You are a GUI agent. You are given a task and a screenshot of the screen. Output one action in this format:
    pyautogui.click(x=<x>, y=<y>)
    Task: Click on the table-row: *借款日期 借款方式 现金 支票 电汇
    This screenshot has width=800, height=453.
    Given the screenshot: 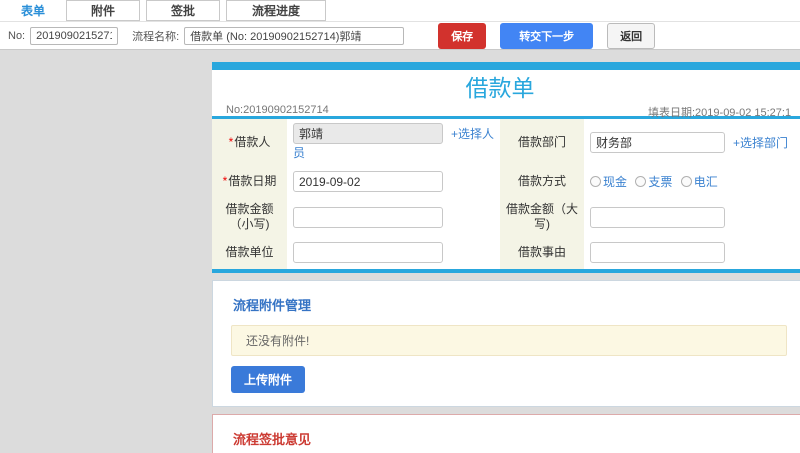 What is the action you would take?
    pyautogui.click(x=506, y=181)
    